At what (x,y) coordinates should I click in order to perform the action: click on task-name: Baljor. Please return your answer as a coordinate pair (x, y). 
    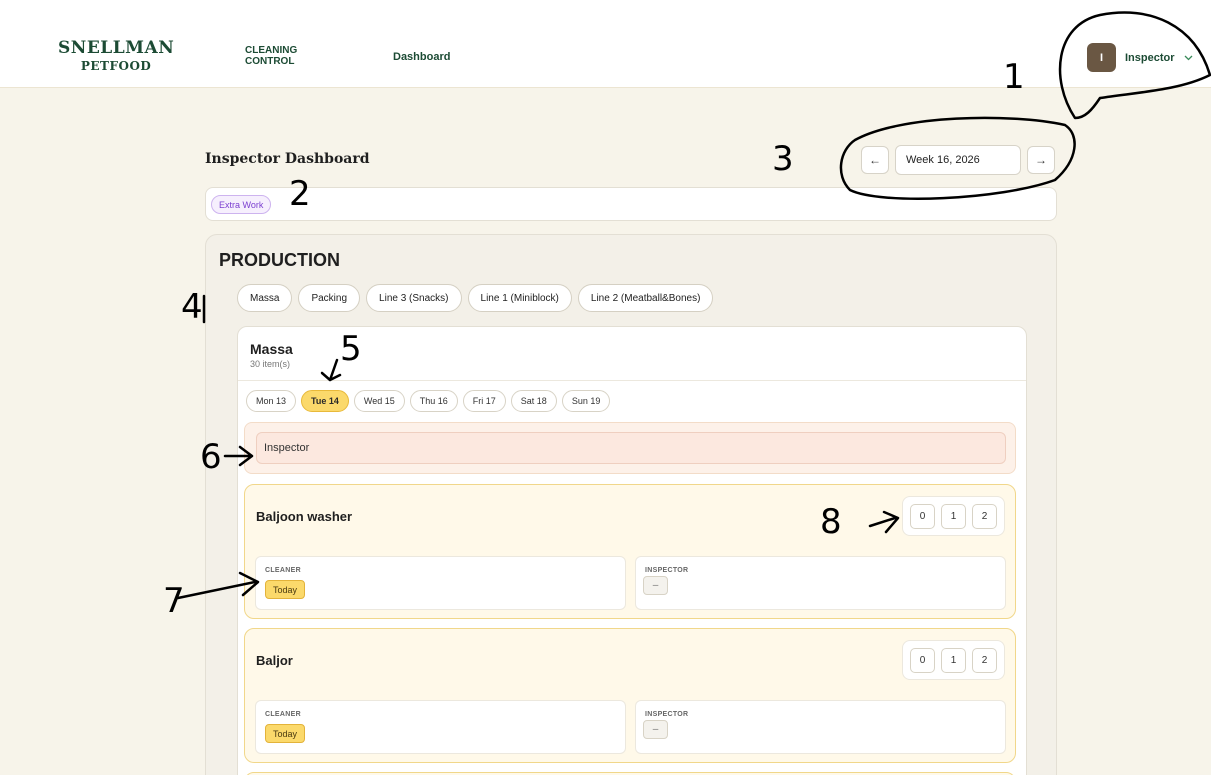
    Looking at the image, I should click on (274, 660).